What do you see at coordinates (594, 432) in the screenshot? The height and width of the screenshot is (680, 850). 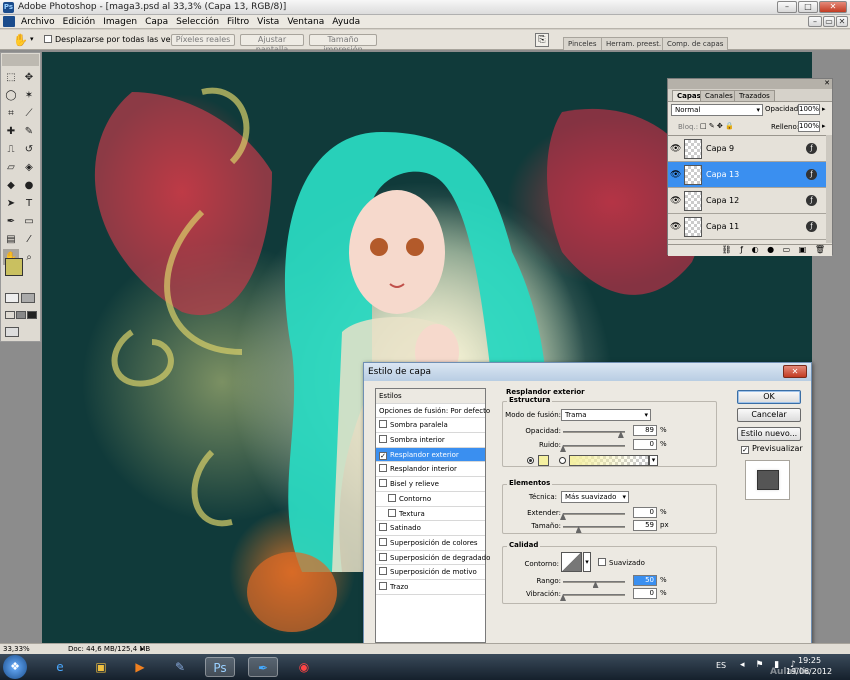 I see `glow-opacity-slider` at bounding box center [594, 432].